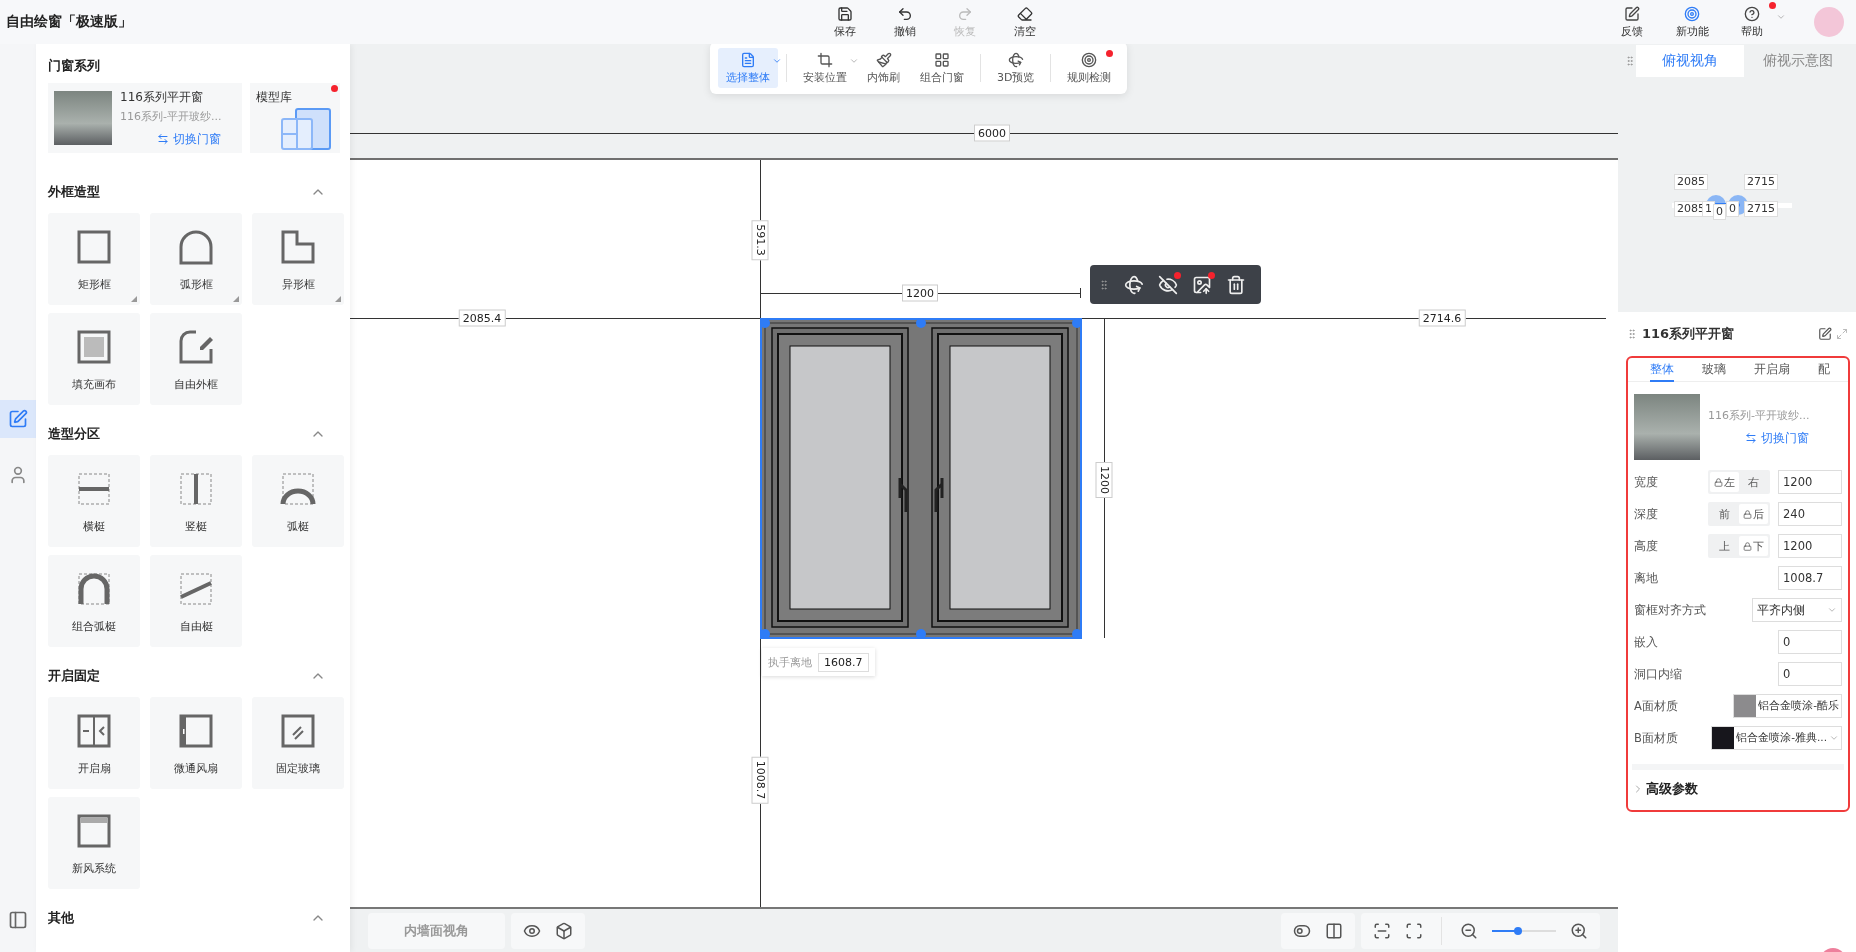  What do you see at coordinates (1753, 482) in the screenshot?
I see `lock-option: 右` at bounding box center [1753, 482].